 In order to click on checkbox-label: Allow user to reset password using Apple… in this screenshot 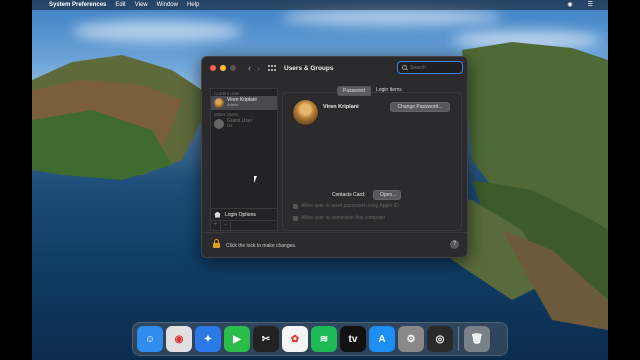, I will do `click(350, 206)`.